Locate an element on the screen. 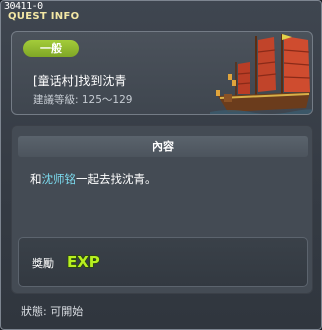 Image resolution: width=322 pixels, height=330 pixels. quest-name: [童话村]找到沈青 is located at coordinates (80, 81).